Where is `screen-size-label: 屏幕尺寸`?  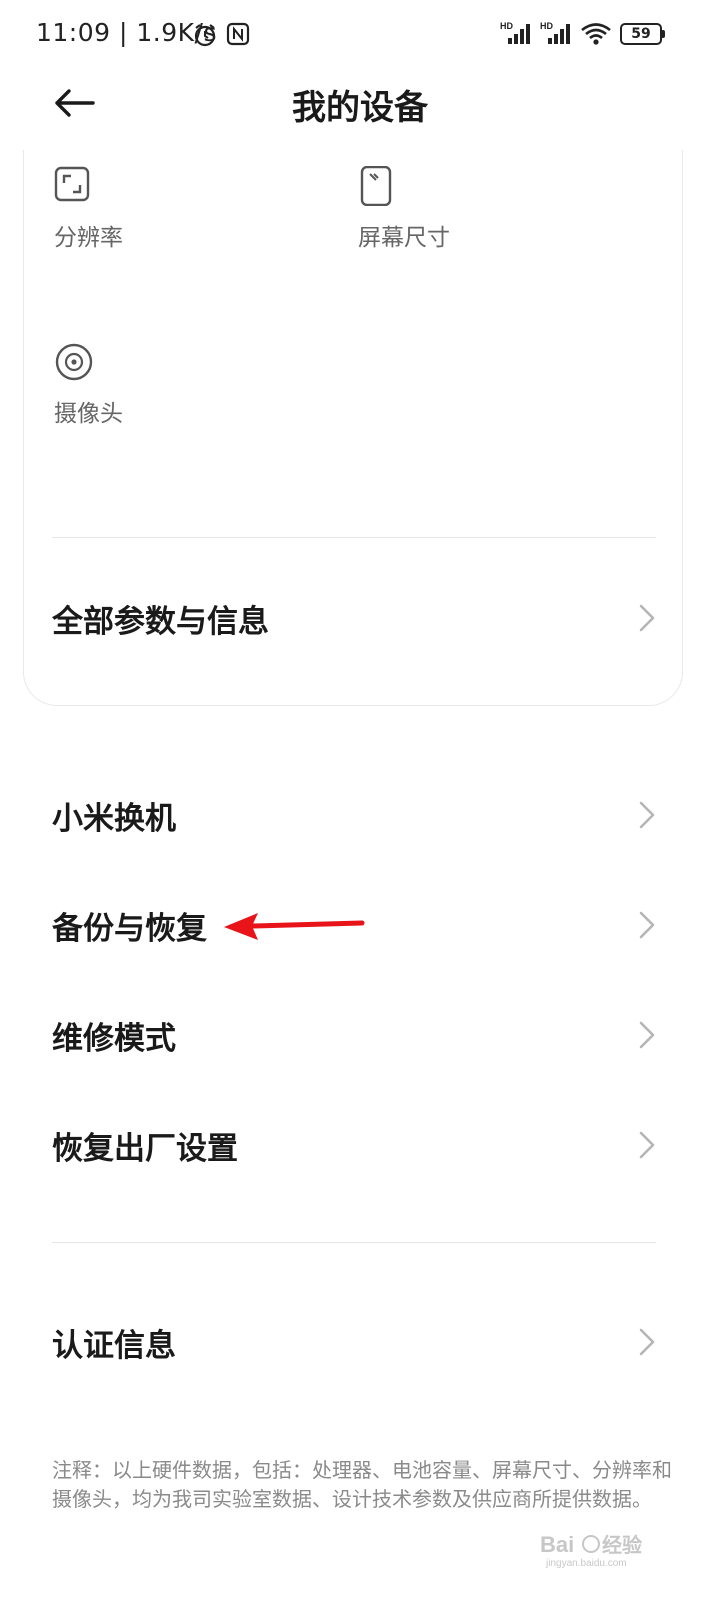 screen-size-label: 屏幕尺寸 is located at coordinates (404, 238).